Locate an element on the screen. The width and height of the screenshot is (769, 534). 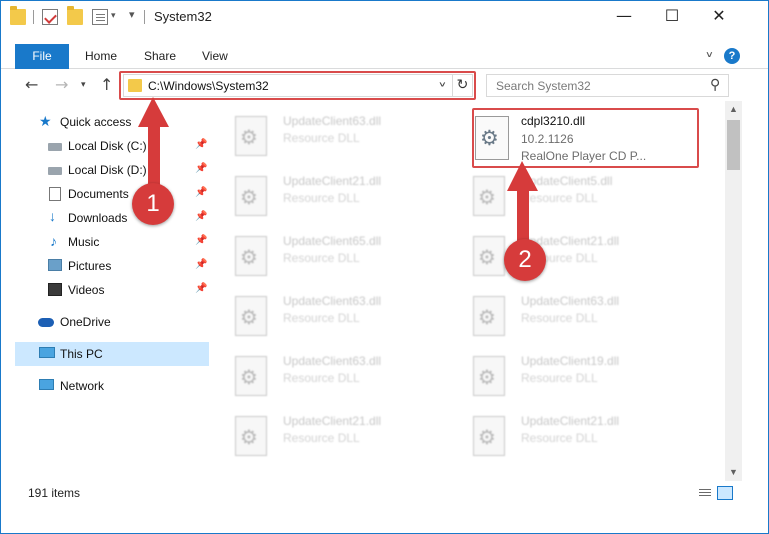
folder-icon is located at coordinates (18, 15).